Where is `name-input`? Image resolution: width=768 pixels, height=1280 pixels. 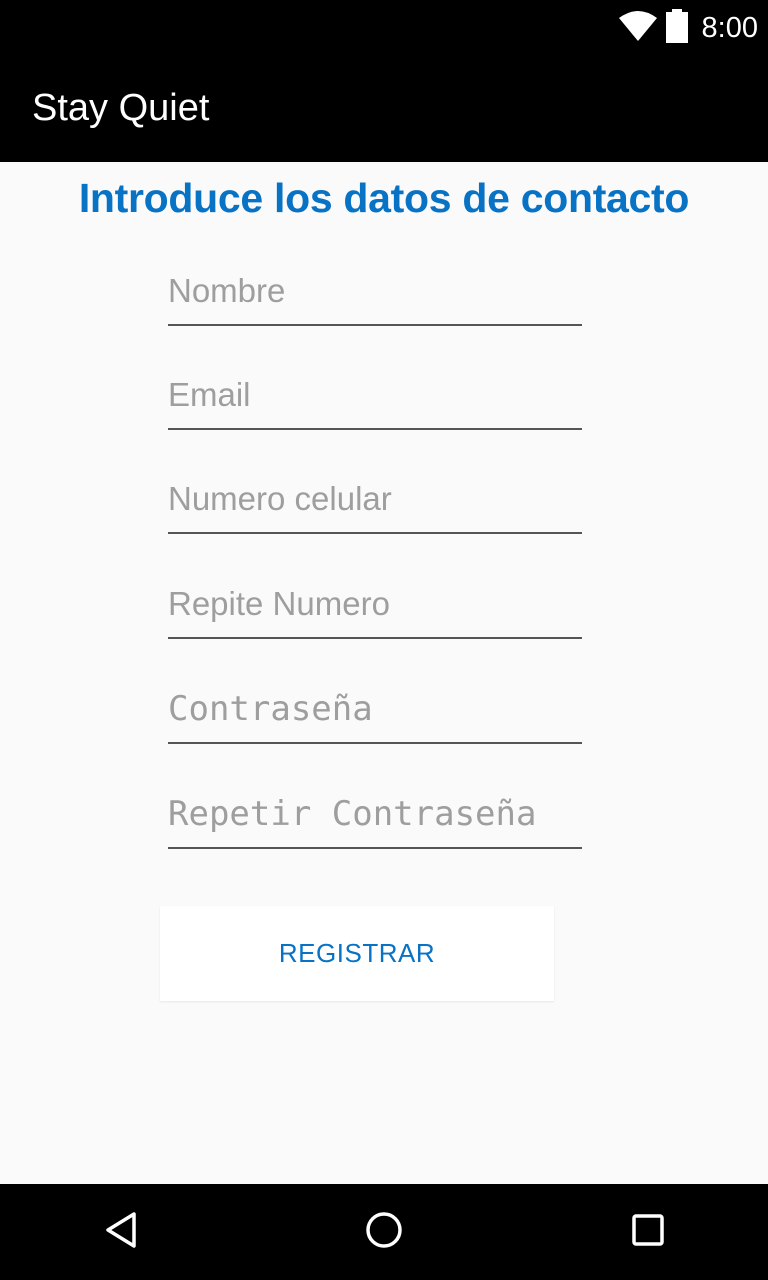 name-input is located at coordinates (375, 291).